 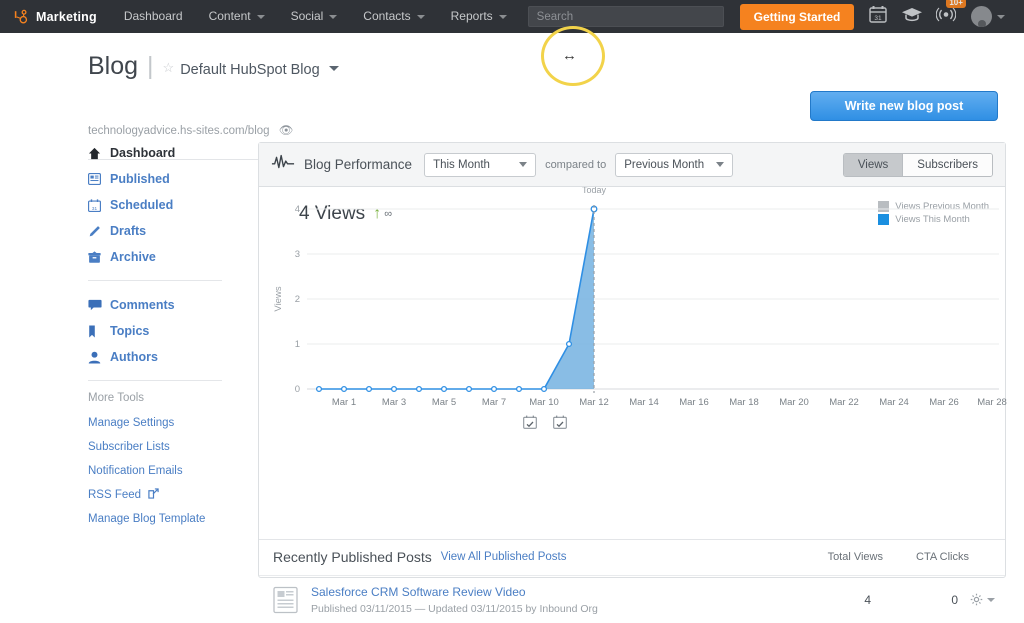 I want to click on sidebar-item-label: Archive, so click(x=133, y=257).